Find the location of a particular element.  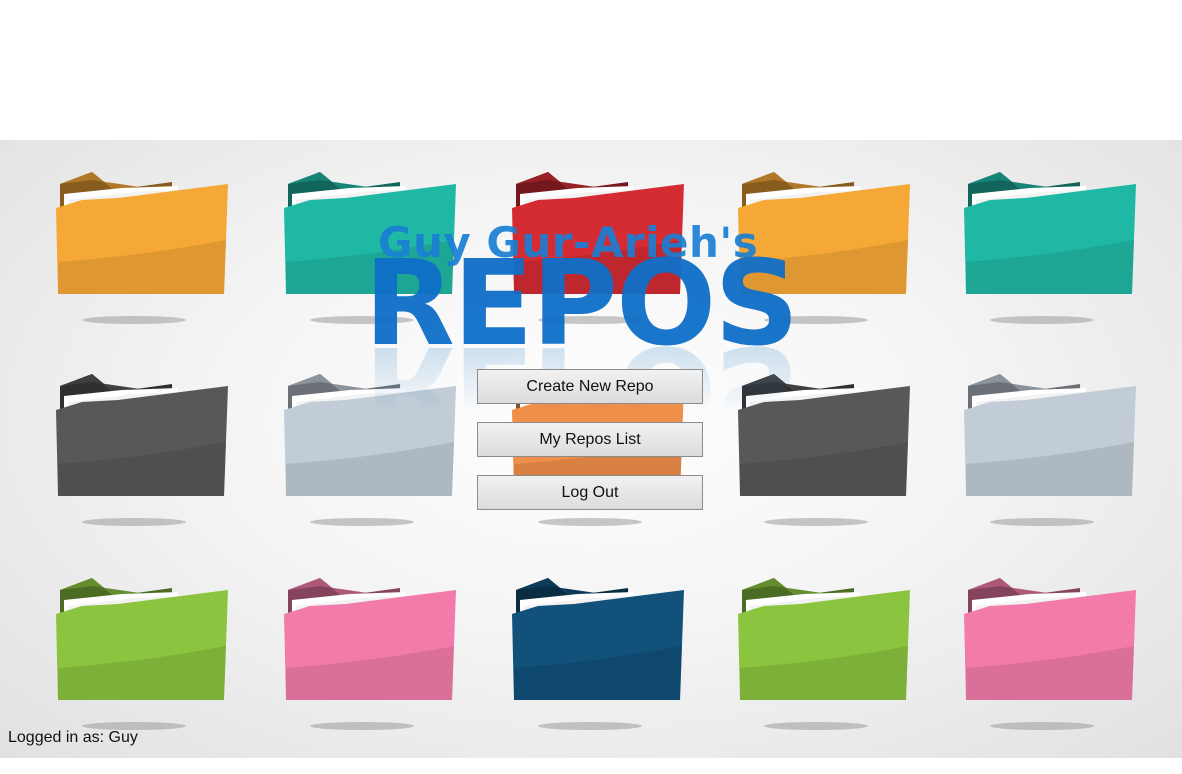

my-repos-list-button: My Repos List is located at coordinates (590, 439).